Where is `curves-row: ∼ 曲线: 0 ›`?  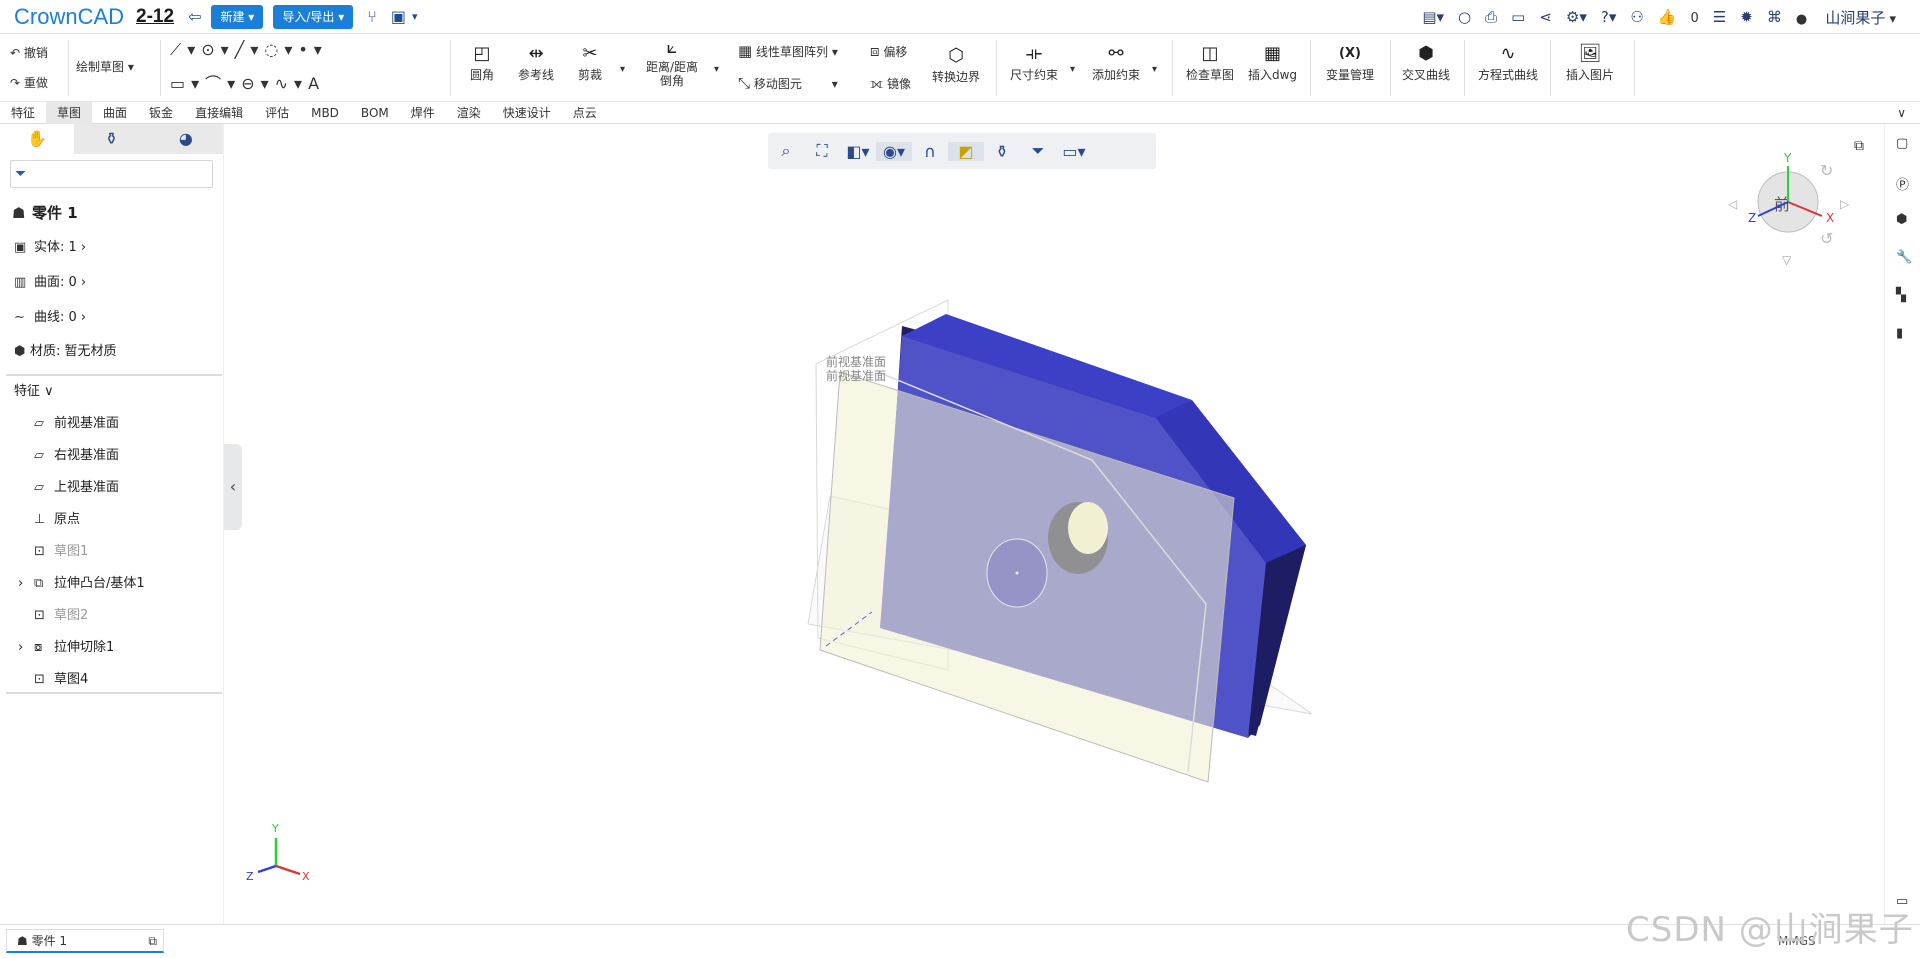 curves-row: ∼ 曲线: 0 › is located at coordinates (50, 315).